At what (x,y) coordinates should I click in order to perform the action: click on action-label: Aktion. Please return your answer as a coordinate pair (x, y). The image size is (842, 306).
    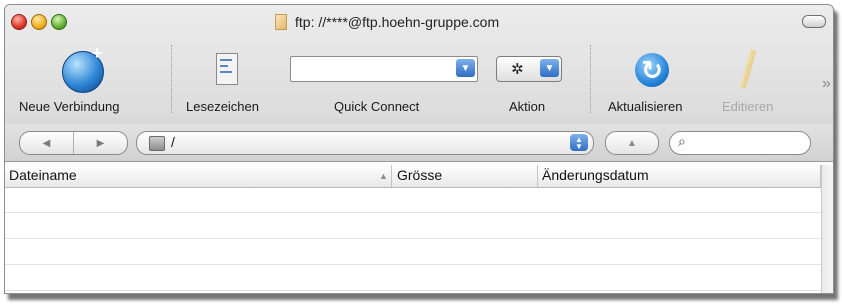
    Looking at the image, I should click on (527, 106).